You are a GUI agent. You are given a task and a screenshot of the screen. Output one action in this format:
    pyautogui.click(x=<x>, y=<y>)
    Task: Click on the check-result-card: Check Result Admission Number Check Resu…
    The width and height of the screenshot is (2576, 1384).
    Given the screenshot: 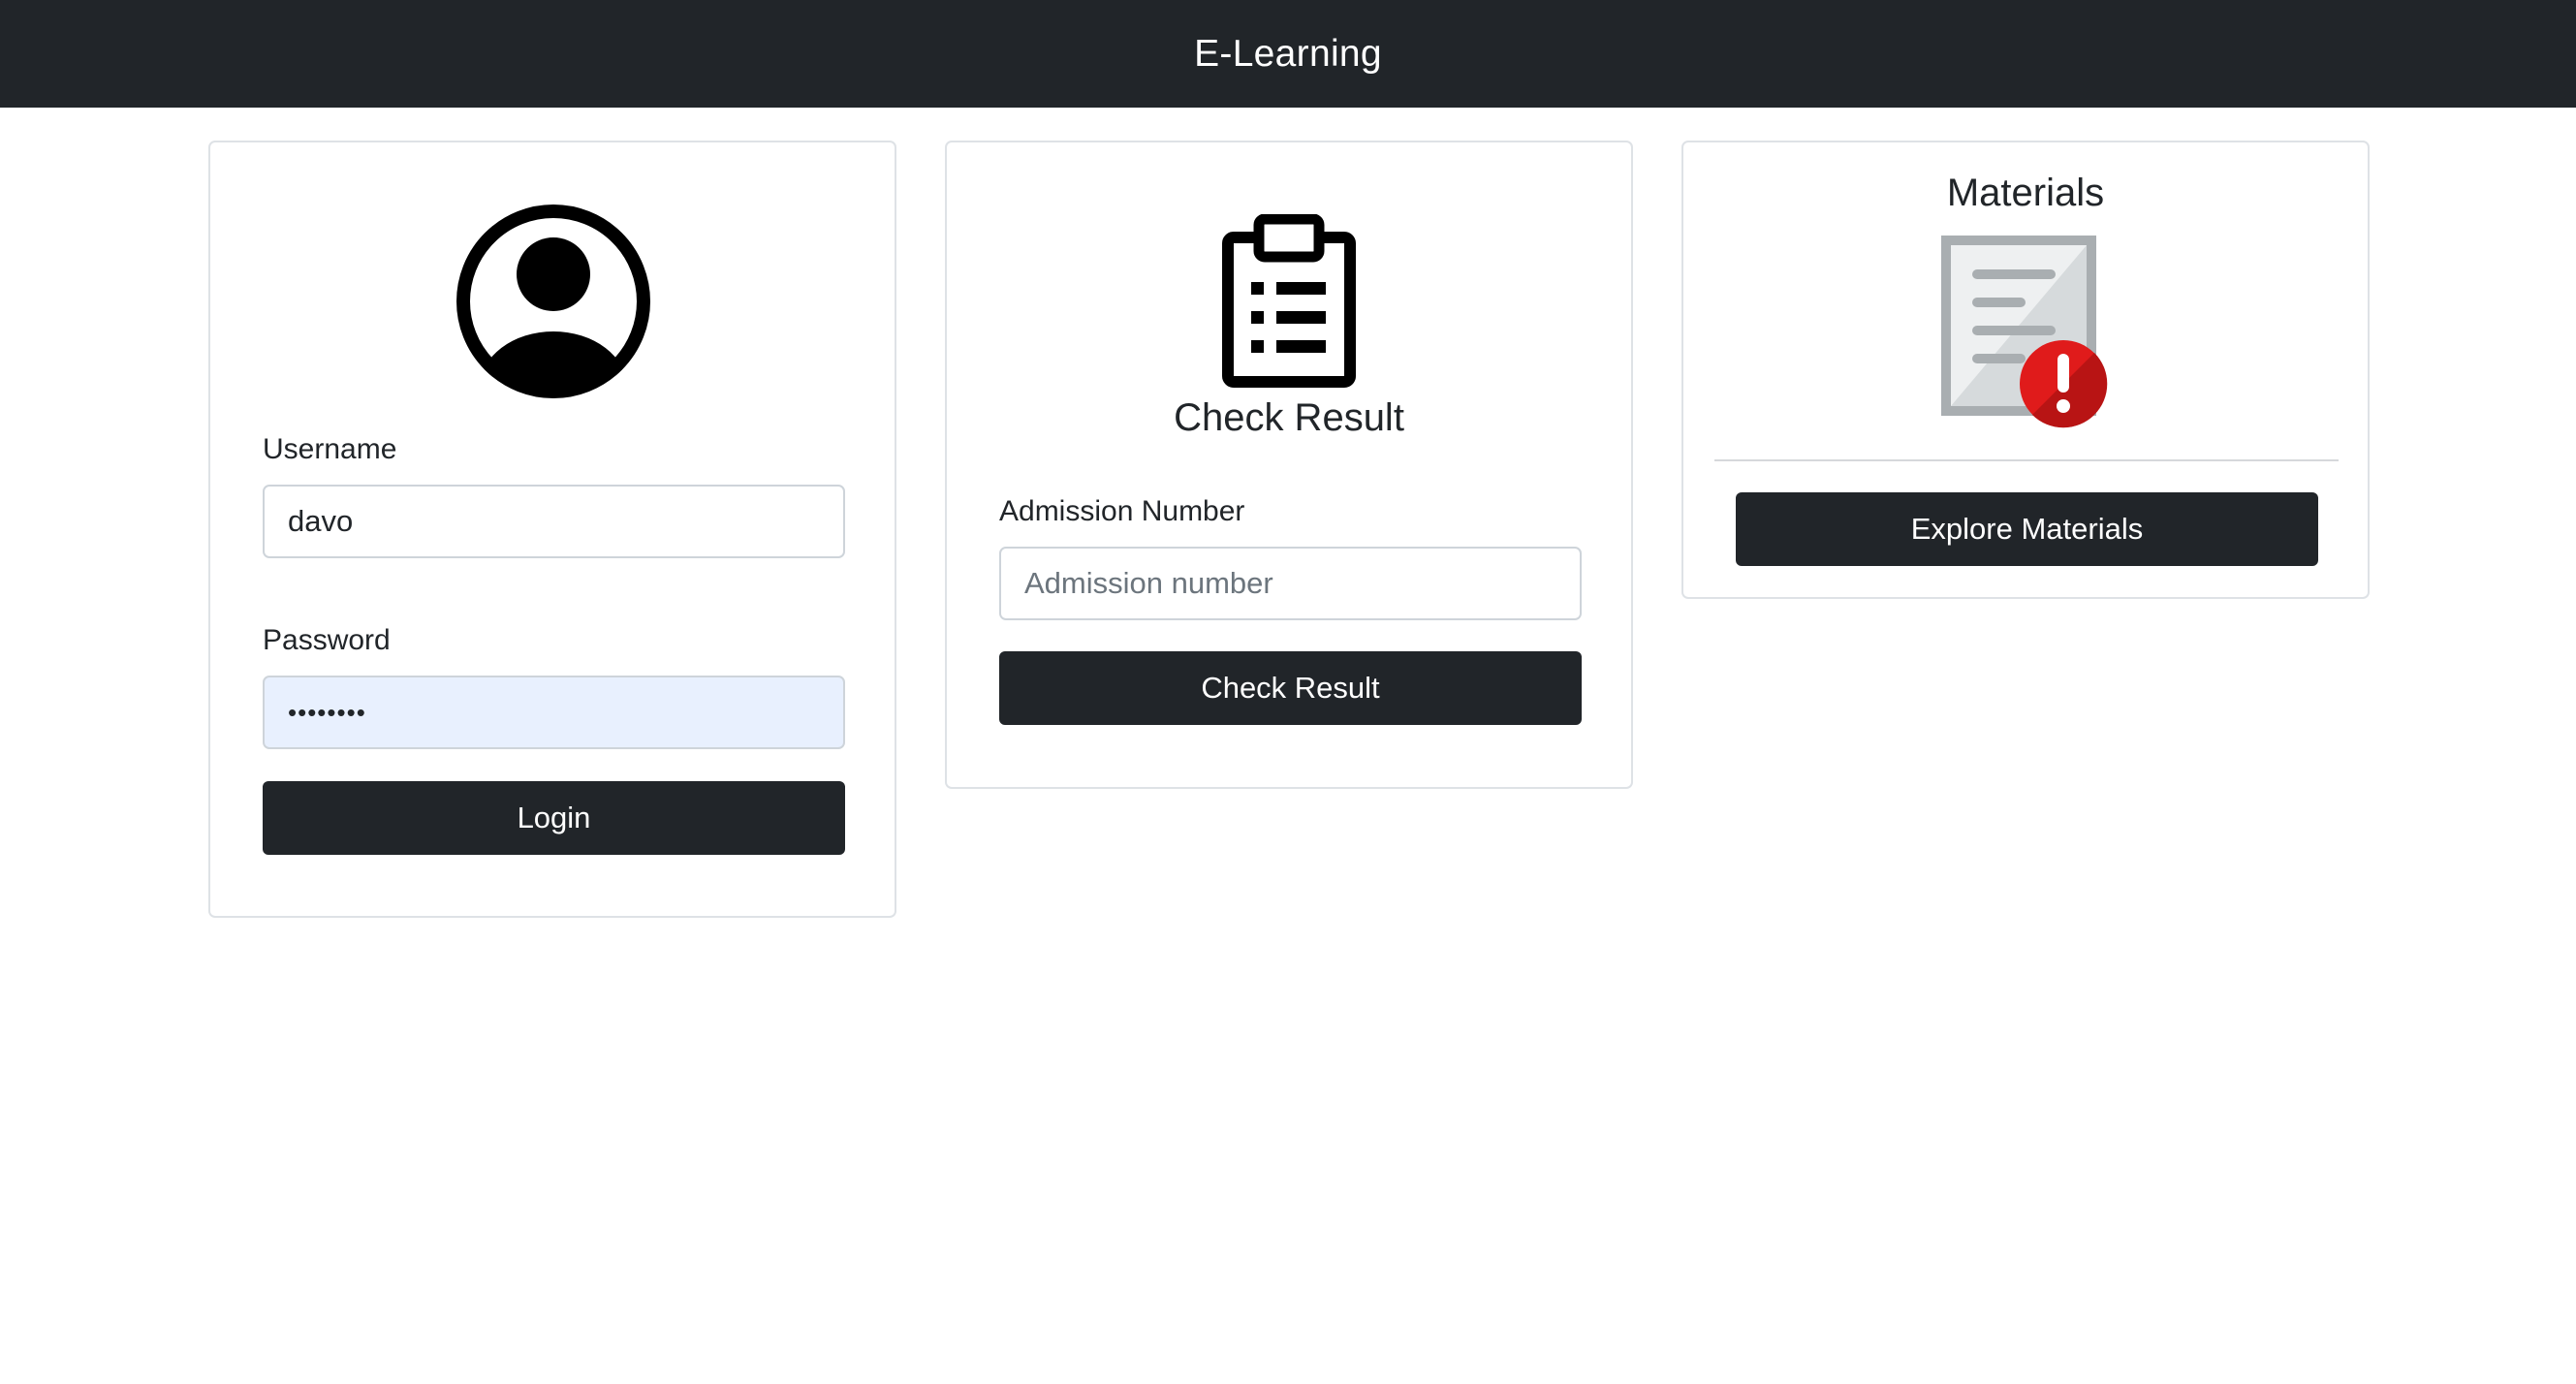 What is the action you would take?
    pyautogui.click(x=1289, y=465)
    